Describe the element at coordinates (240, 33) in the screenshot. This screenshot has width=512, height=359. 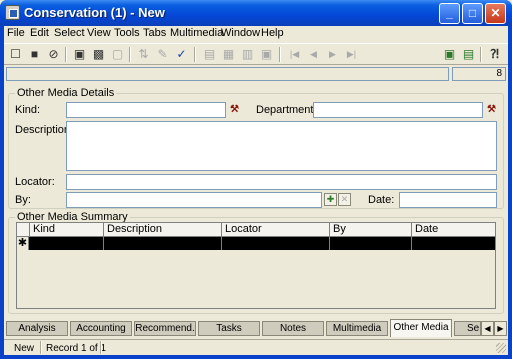
I see `menu-window: Window` at that location.